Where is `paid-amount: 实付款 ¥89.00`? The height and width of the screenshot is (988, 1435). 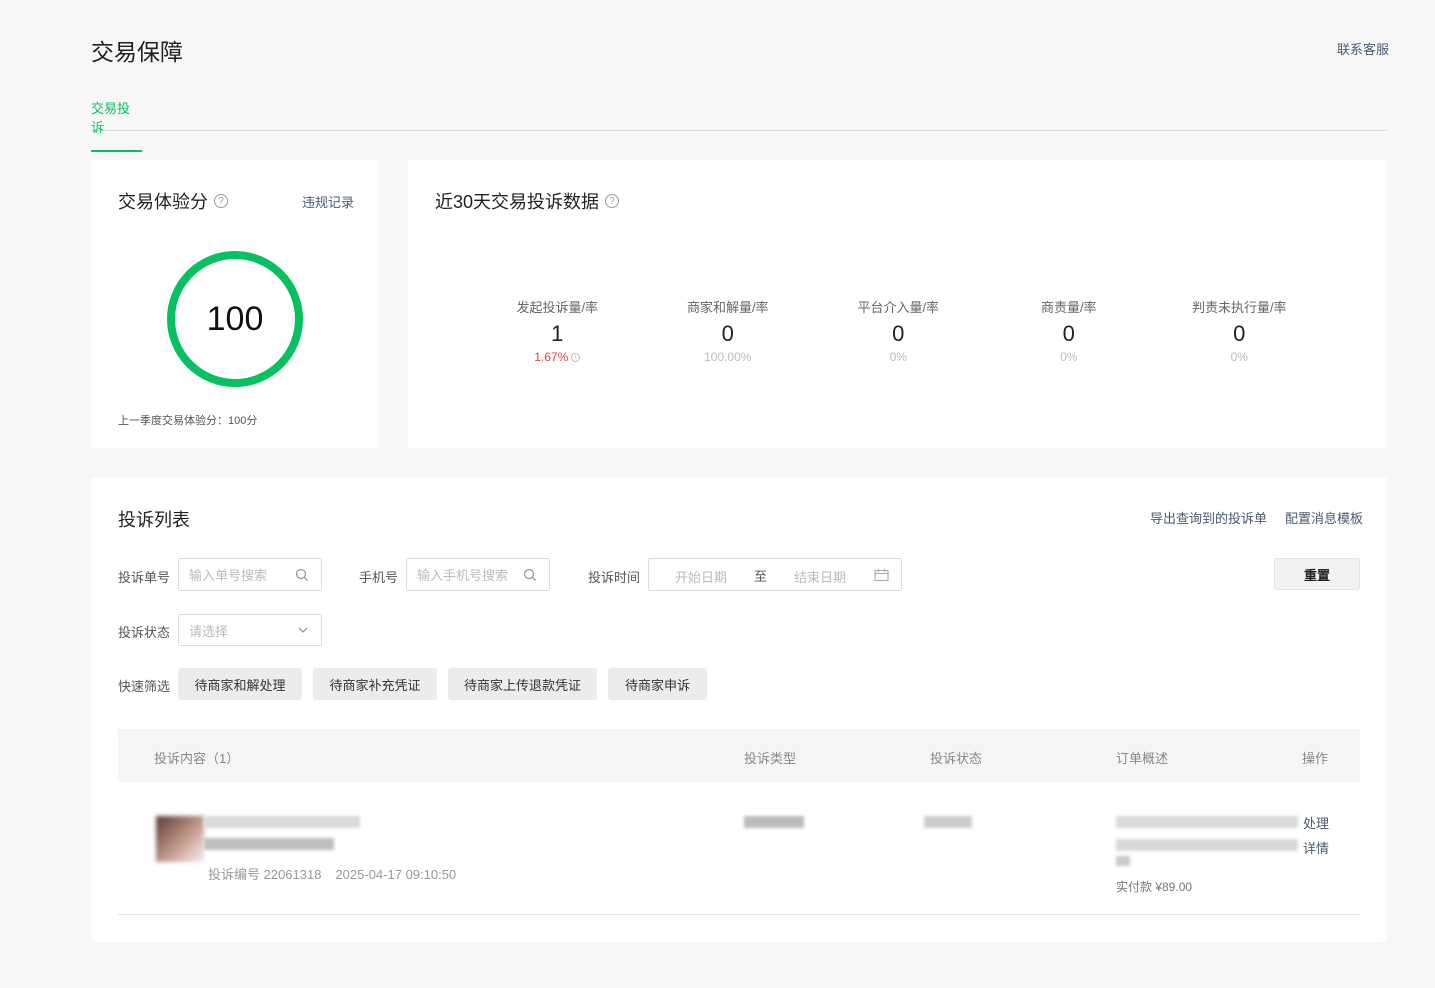 paid-amount: 实付款 ¥89.00 is located at coordinates (1154, 887).